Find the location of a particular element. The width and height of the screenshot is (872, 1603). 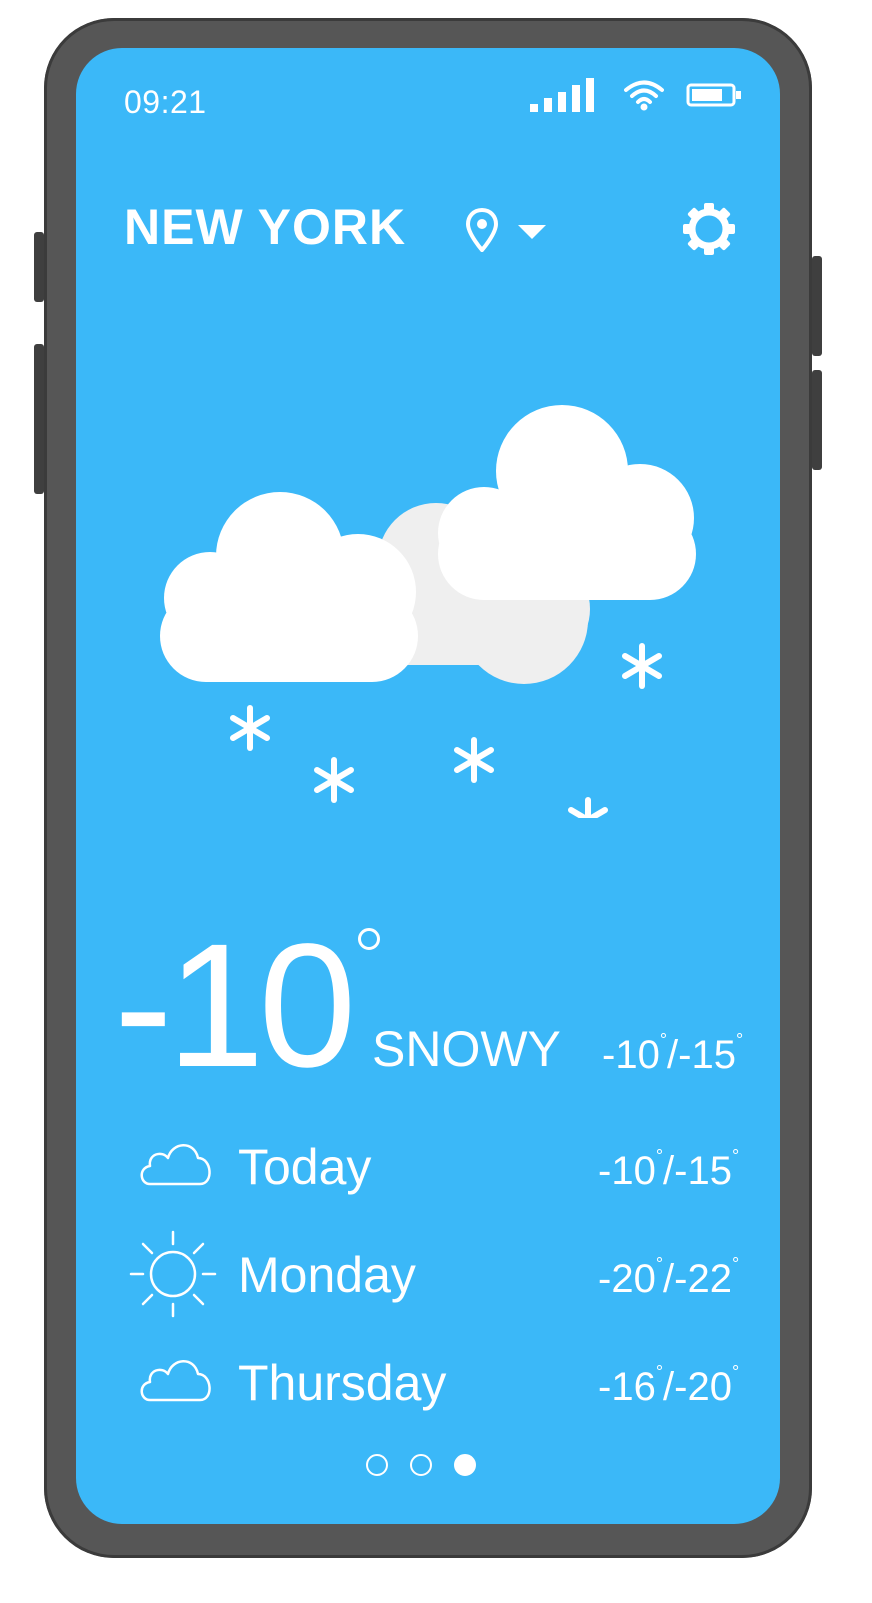

sun-icon is located at coordinates (173, 1274).